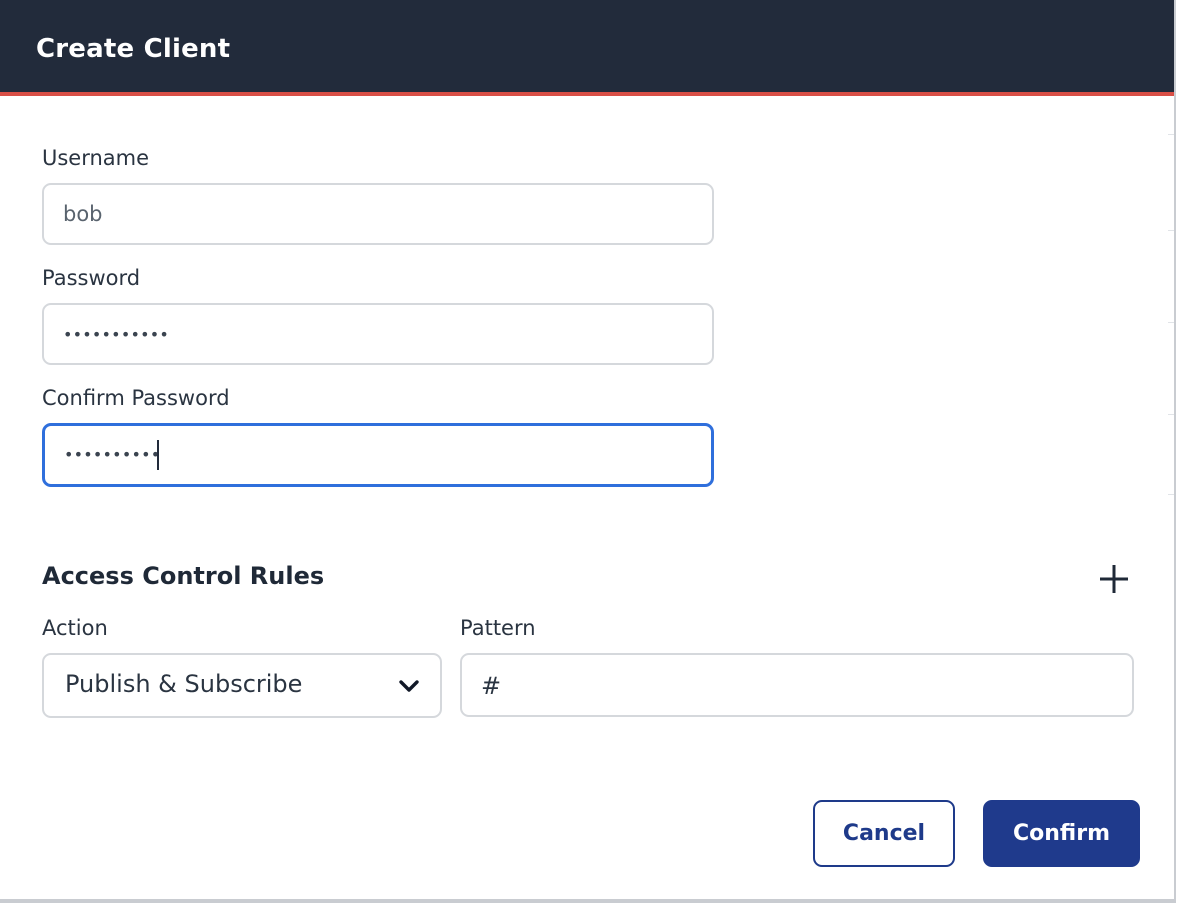  What do you see at coordinates (75, 628) in the screenshot?
I see `action-label: Action` at bounding box center [75, 628].